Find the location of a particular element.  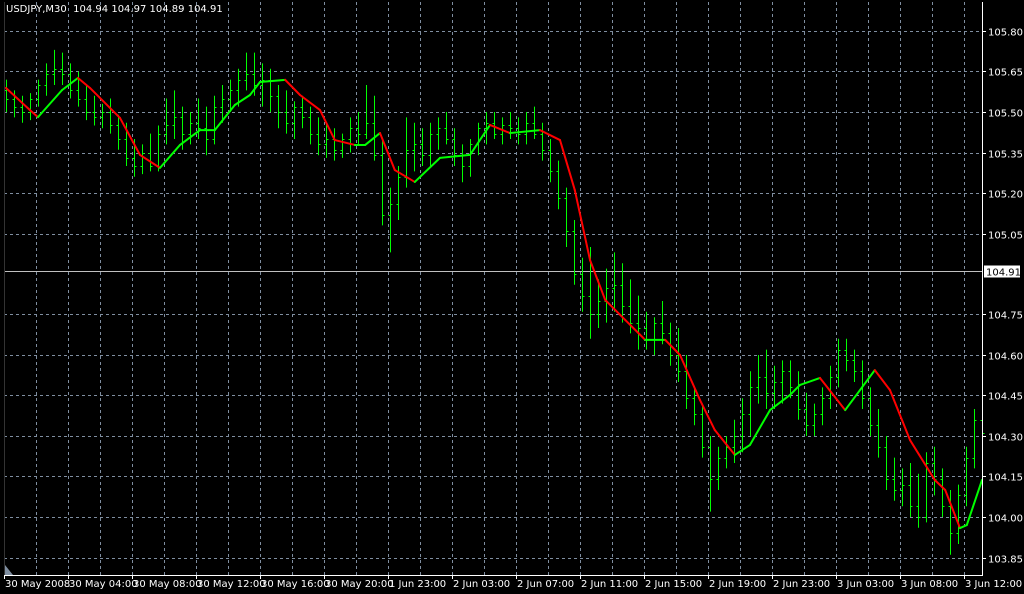

time-tick-label: 3 Jun 08:00 is located at coordinates (929, 584).